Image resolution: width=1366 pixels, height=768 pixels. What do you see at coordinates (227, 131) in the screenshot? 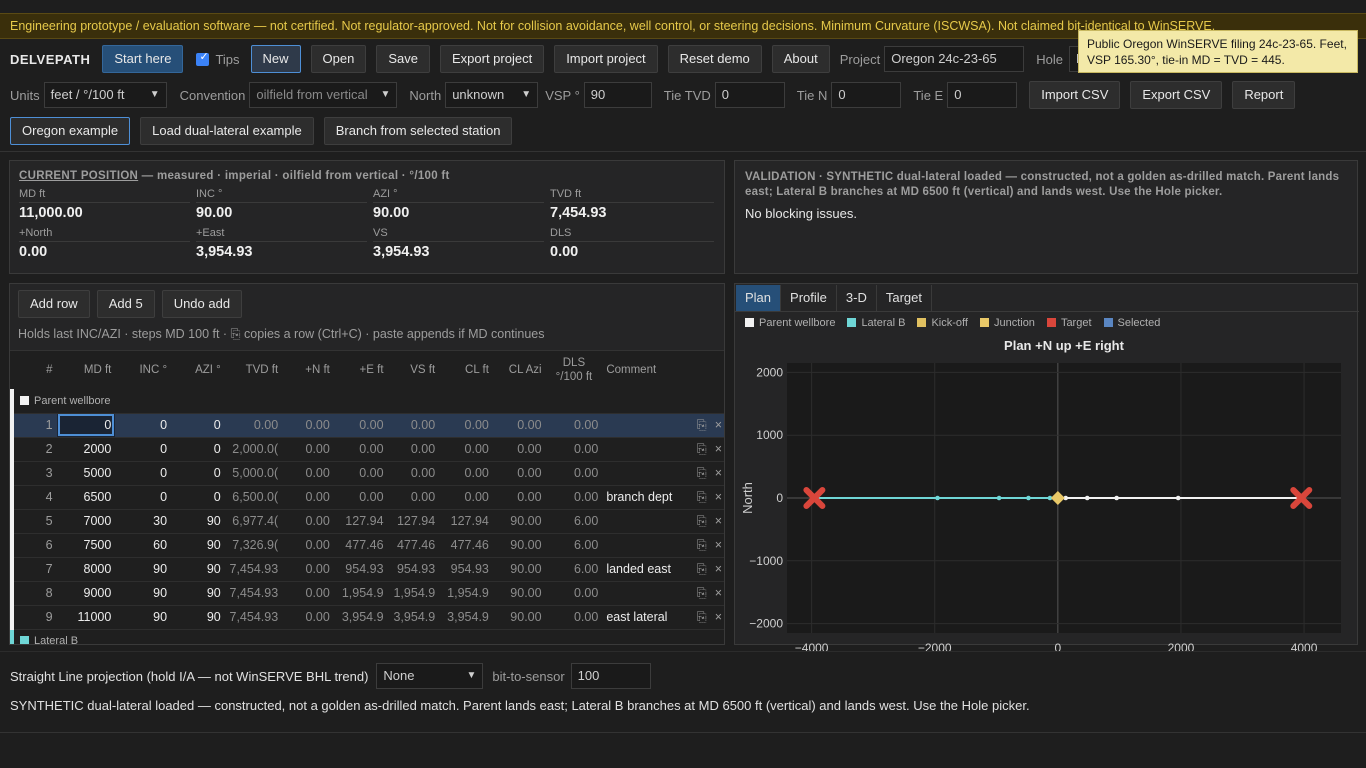
I see `dual-lateral-example-button: Load dual-lateral example` at bounding box center [227, 131].